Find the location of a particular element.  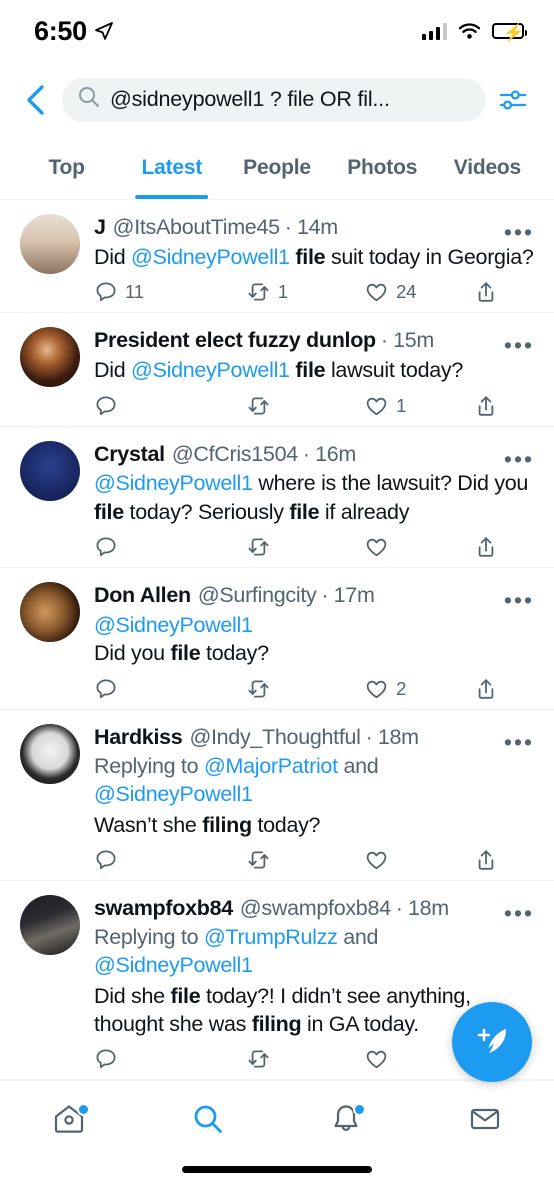

tweet-text: @SidneyPowell1 Did you file today? is located at coordinates (314, 639).